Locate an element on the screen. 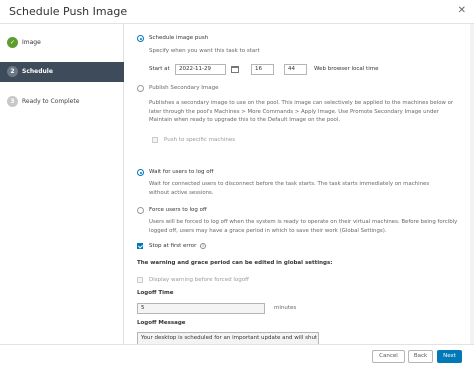 The height and width of the screenshot is (370, 474). info-icon: i is located at coordinates (203, 246).